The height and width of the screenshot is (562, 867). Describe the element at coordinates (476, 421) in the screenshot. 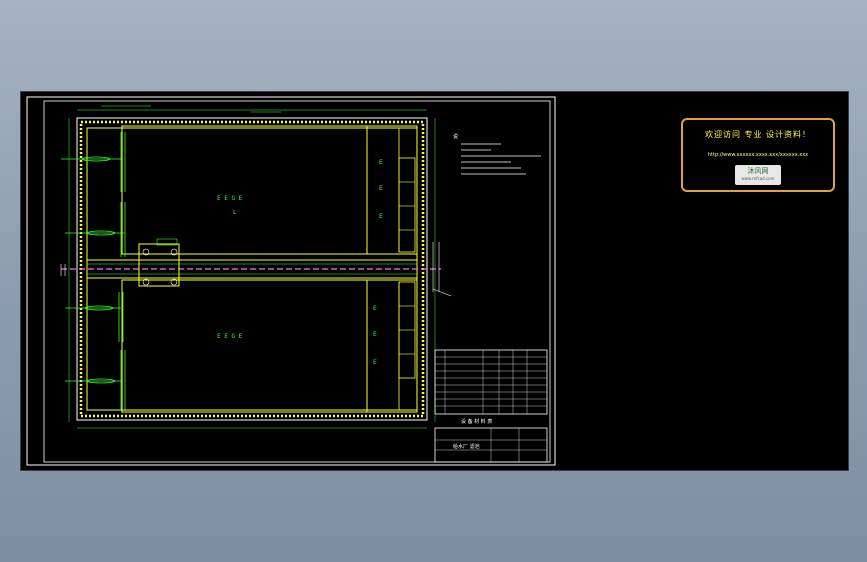

I see `equipment-table-title: 设 备 材 料 表` at that location.